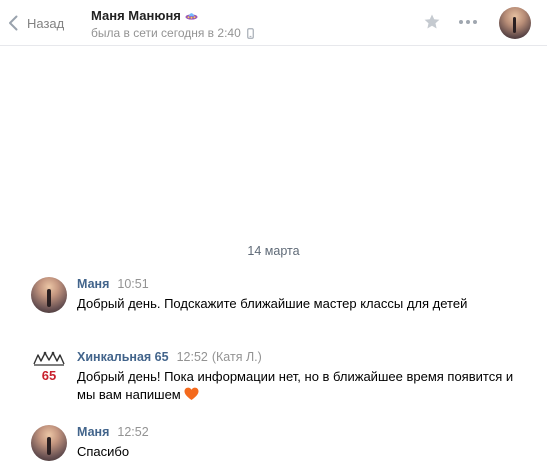 This screenshot has width=547, height=467. I want to click on message-author: Хинкальная 65, so click(123, 357).